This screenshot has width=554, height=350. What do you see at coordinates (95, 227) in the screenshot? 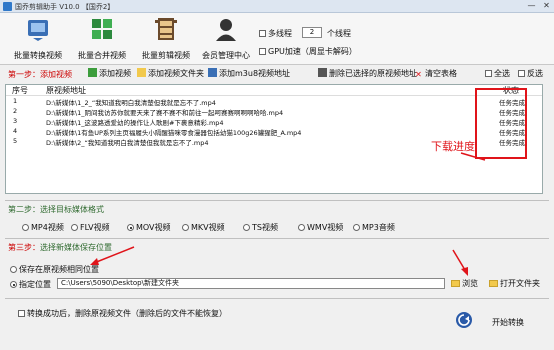
I see `format-label: FLV视频` at bounding box center [95, 227].